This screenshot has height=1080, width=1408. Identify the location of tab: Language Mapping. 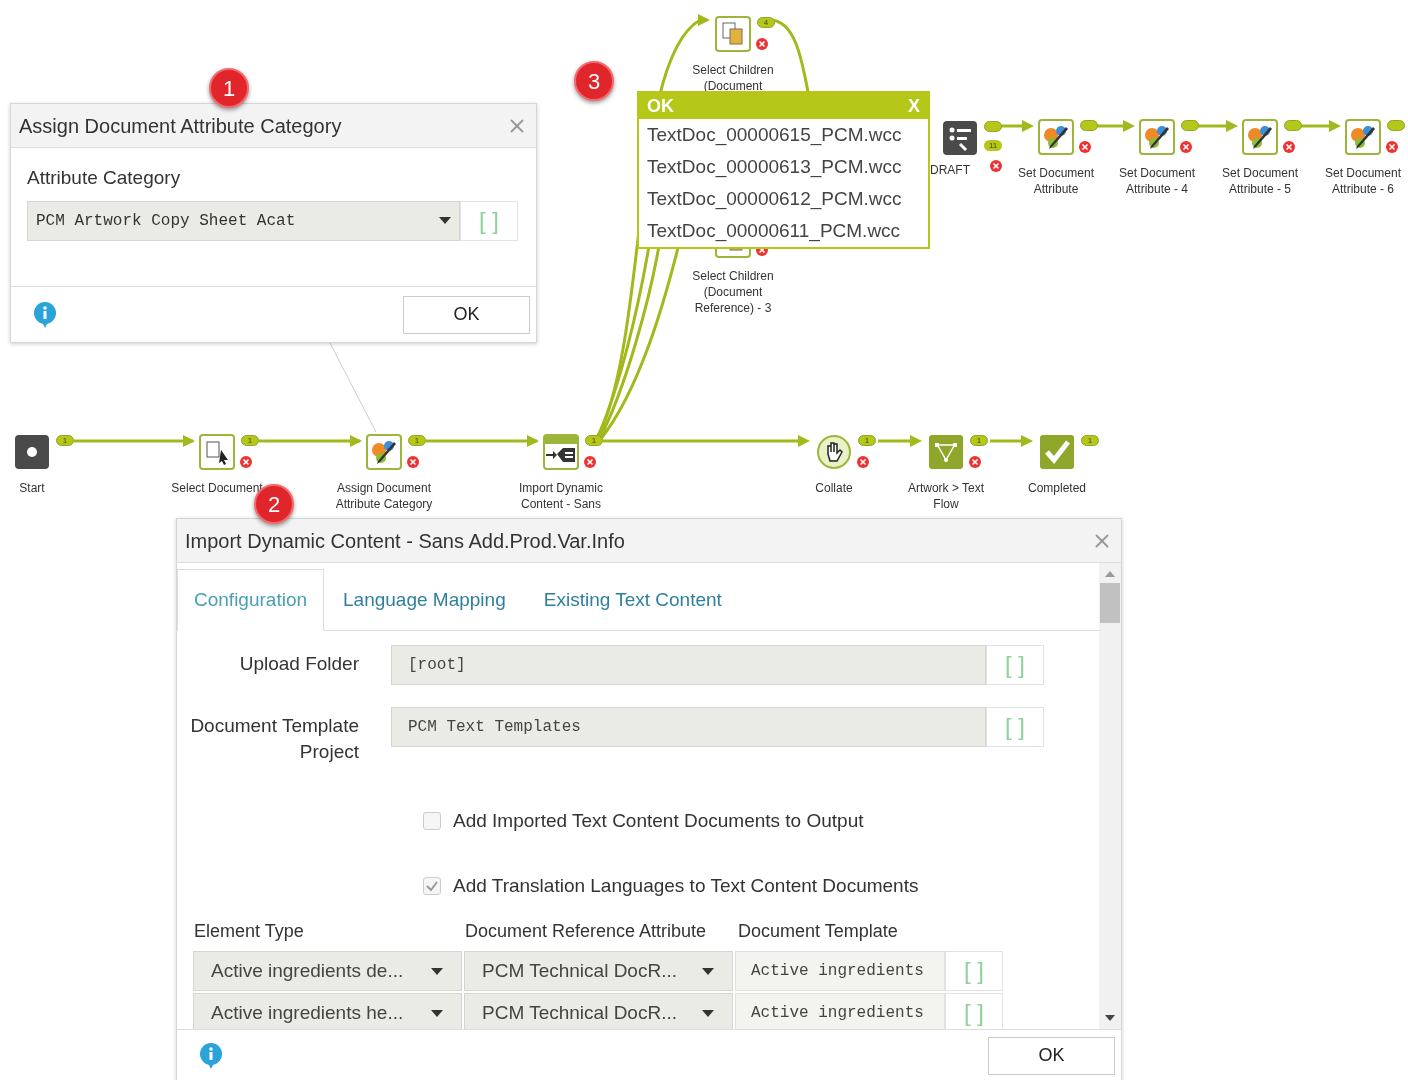
(424, 600).